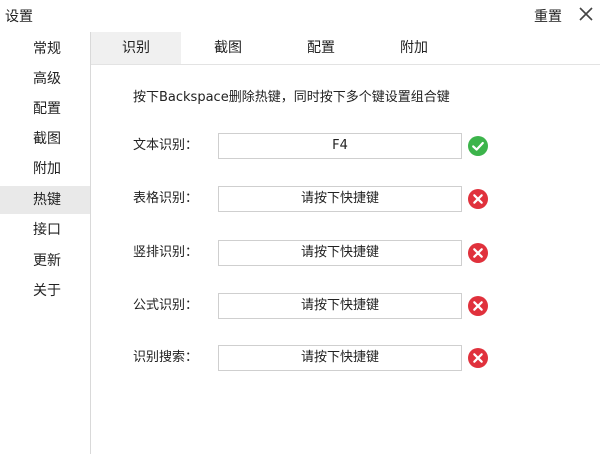  Describe the element at coordinates (45, 261) in the screenshot. I see `sidebar-item-update: 更新` at that location.